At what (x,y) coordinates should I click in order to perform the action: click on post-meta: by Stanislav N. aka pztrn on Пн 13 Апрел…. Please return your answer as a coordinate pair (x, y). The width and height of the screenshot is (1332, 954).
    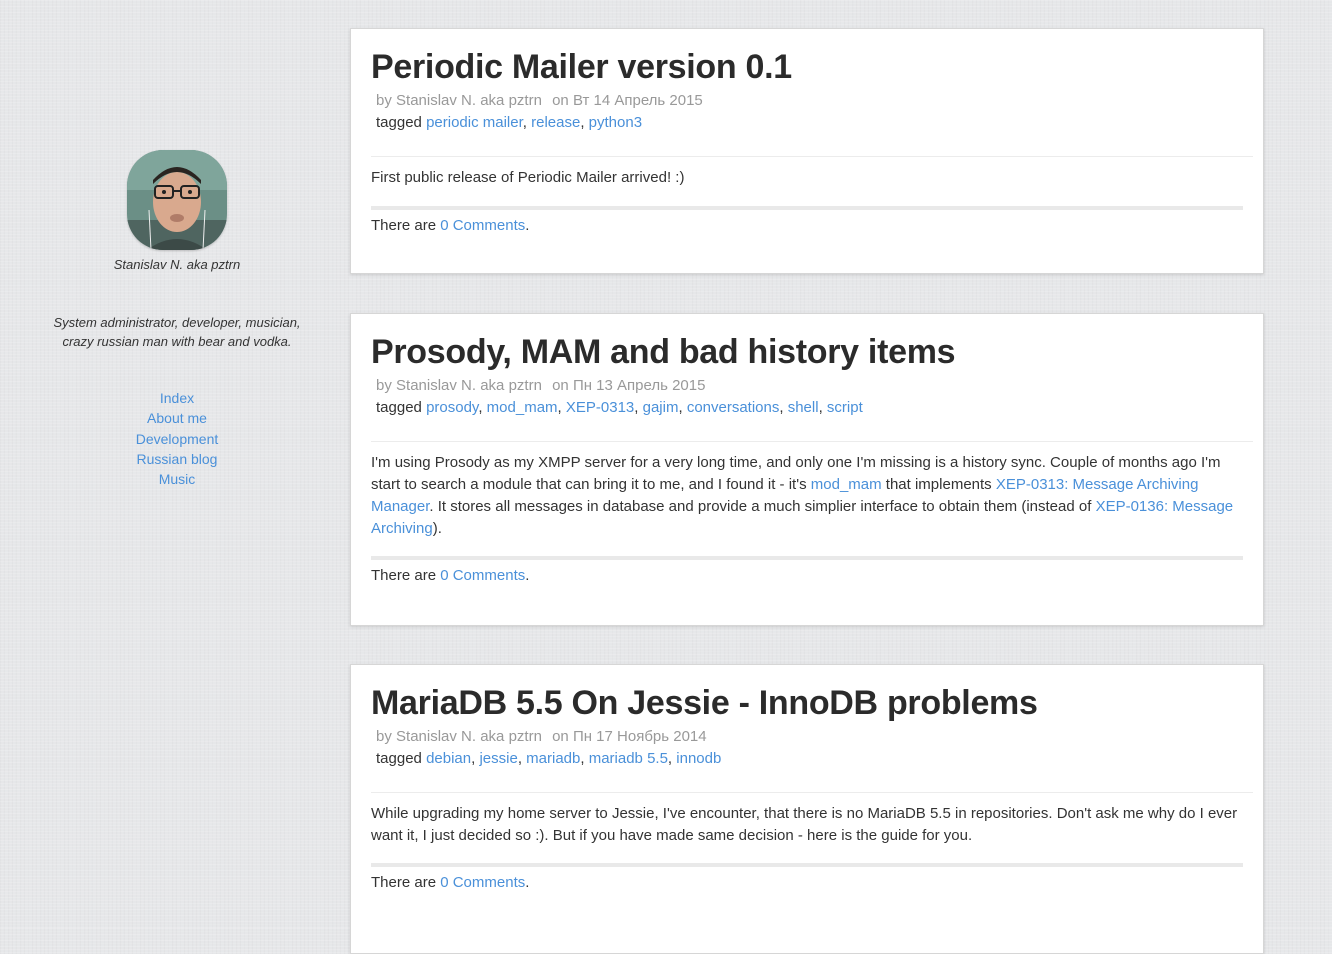
    Looking at the image, I should click on (540, 385).